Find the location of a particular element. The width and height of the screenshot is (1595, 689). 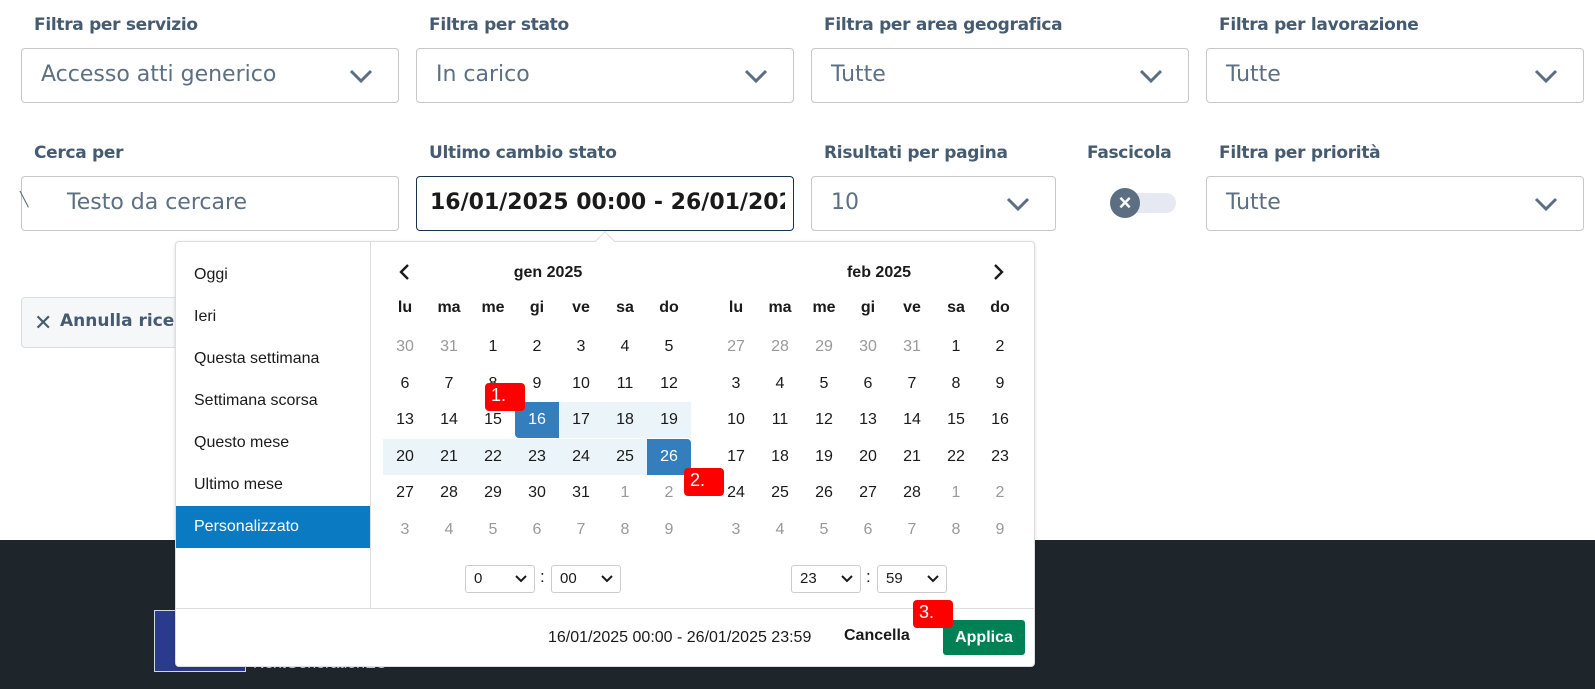

calendar-day: 15 is located at coordinates (956, 420).